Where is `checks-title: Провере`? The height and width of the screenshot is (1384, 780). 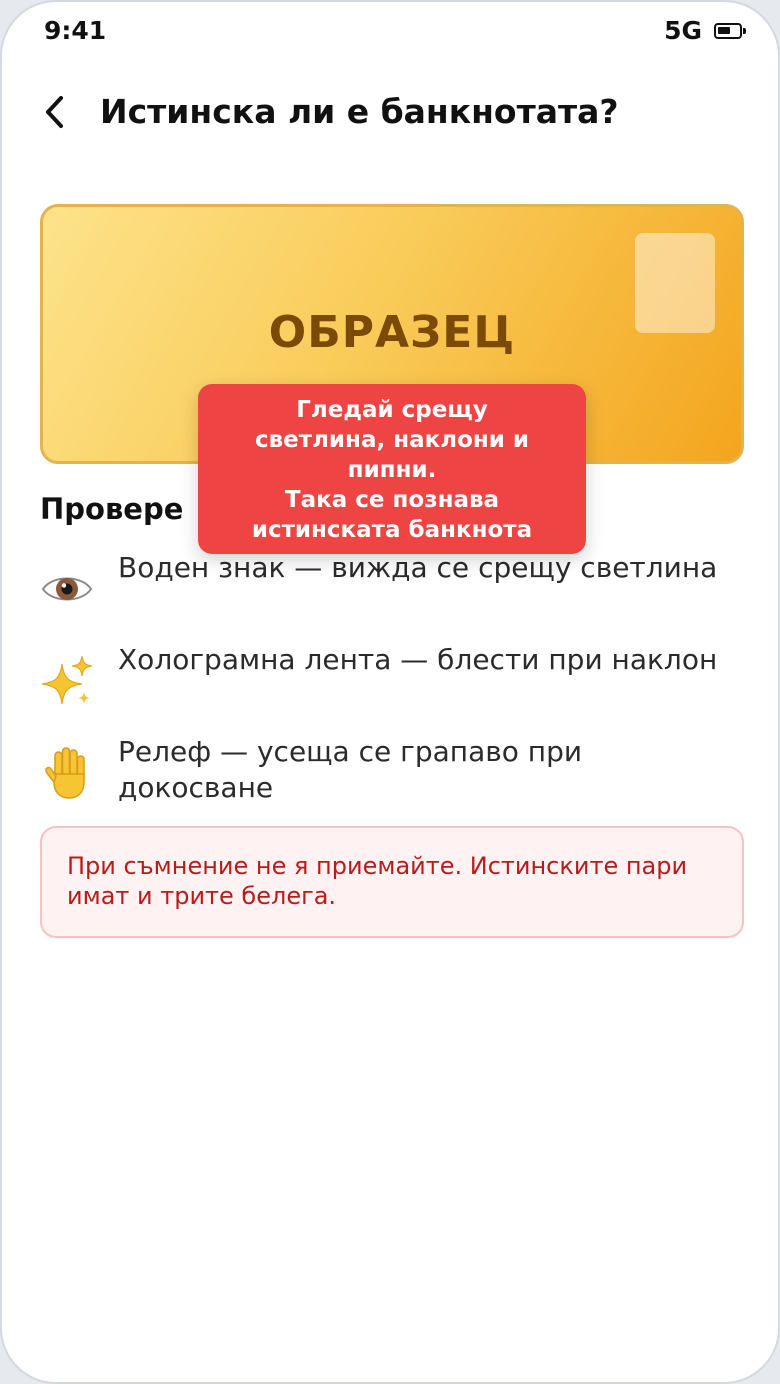
checks-title: Провере is located at coordinates (112, 509).